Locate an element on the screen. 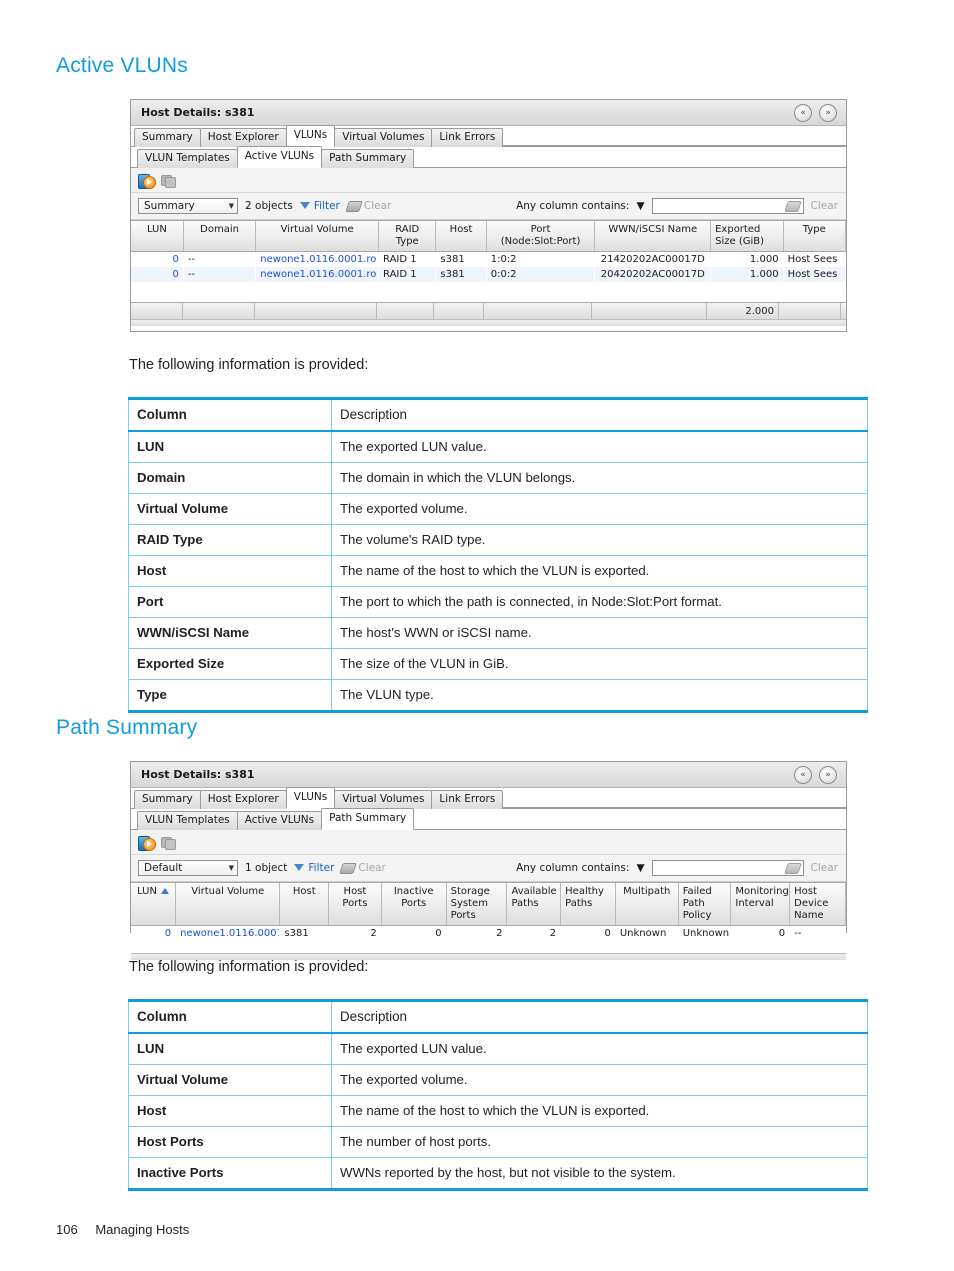 Image resolution: width=954 pixels, height=1271 pixels. search-clear-label: Clear is located at coordinates (824, 868).